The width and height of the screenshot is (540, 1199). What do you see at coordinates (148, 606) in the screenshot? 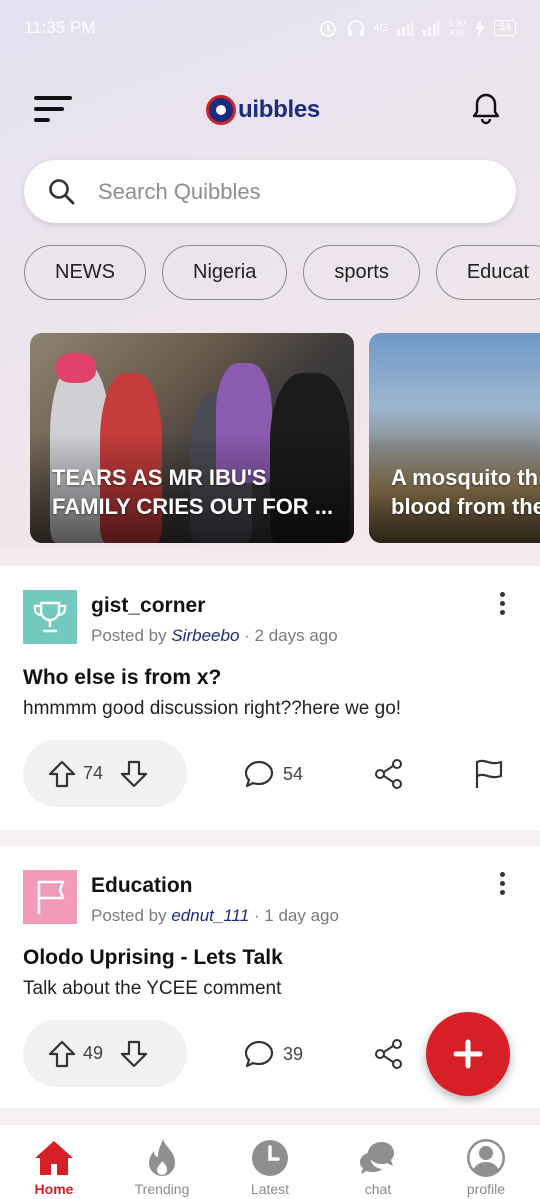
I see `community-name: gist_corner` at bounding box center [148, 606].